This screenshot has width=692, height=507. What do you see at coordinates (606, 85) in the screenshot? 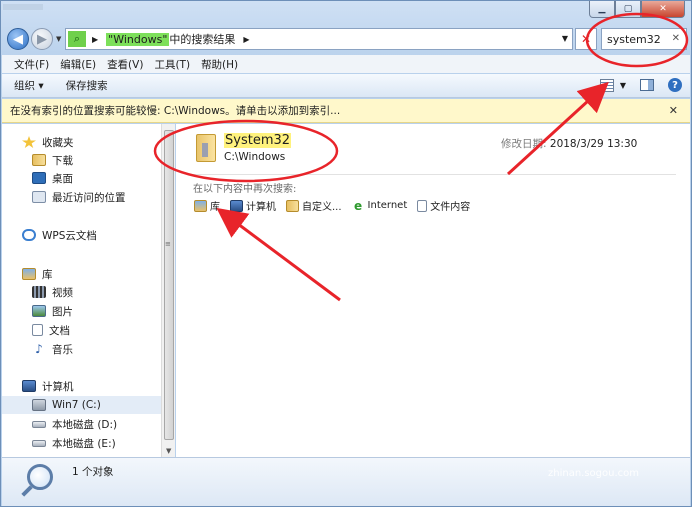
I see `change-view-icon` at bounding box center [606, 85].